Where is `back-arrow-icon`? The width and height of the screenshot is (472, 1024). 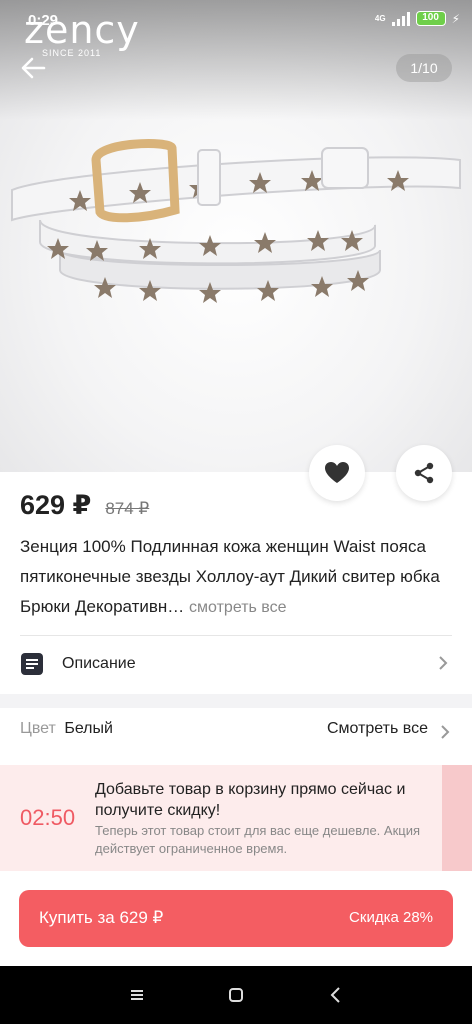 back-arrow-icon is located at coordinates (33, 68).